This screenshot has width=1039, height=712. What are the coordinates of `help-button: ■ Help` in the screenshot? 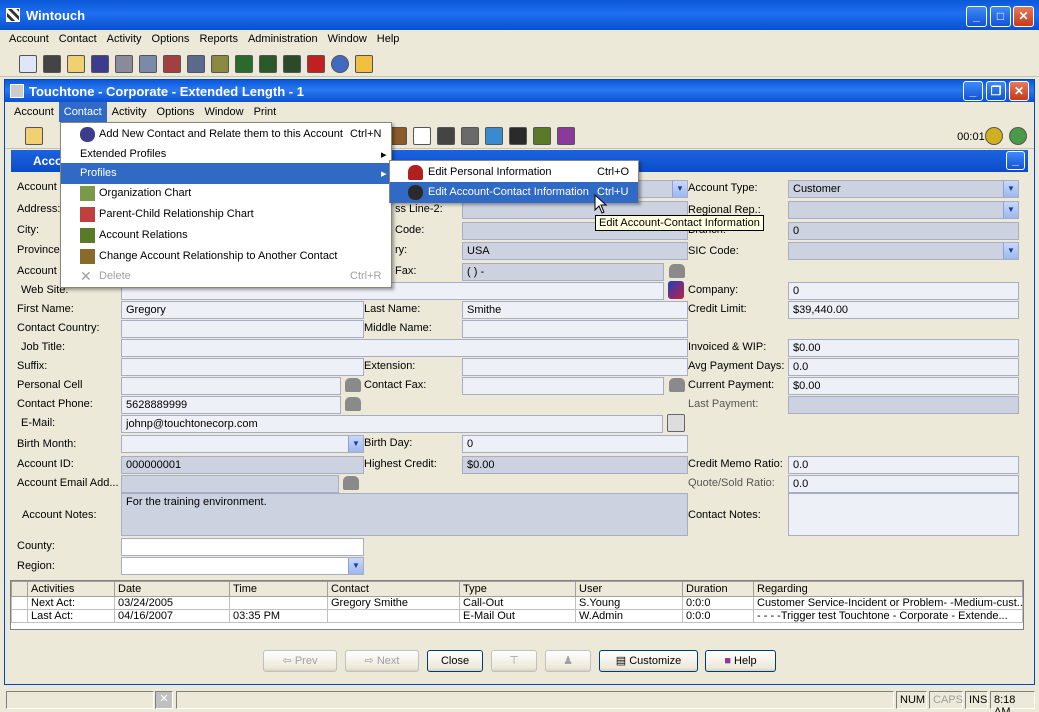 It's located at (740, 661).